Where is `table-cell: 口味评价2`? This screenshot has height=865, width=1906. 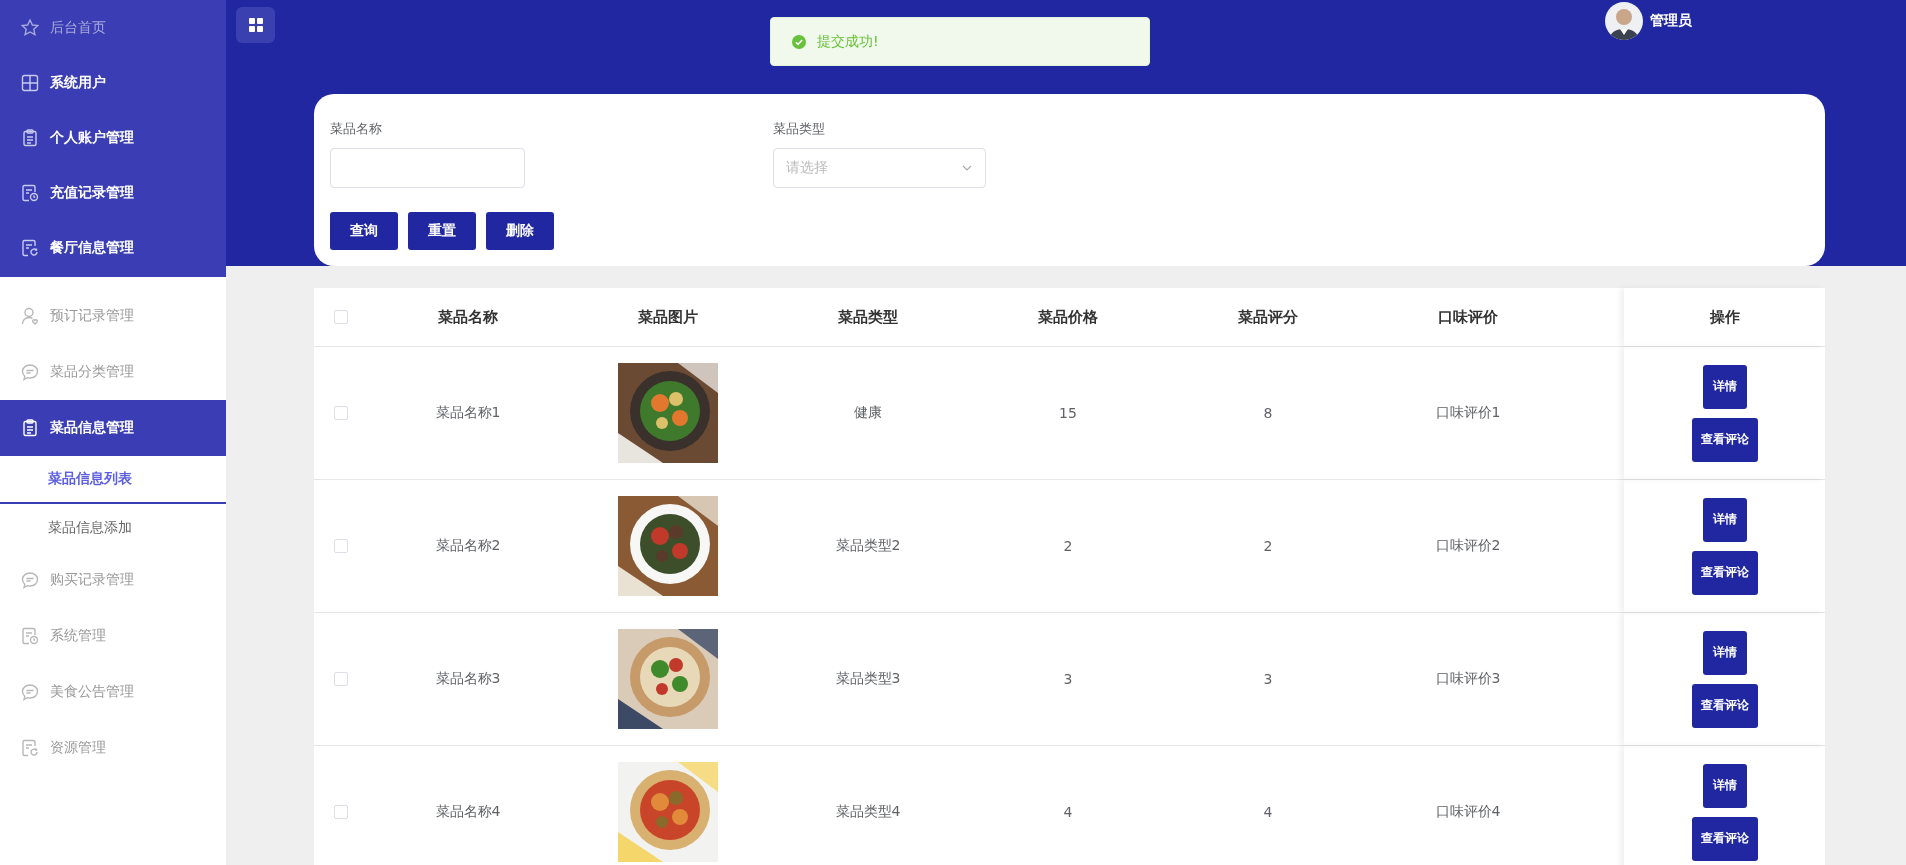 table-cell: 口味评价2 is located at coordinates (1468, 546).